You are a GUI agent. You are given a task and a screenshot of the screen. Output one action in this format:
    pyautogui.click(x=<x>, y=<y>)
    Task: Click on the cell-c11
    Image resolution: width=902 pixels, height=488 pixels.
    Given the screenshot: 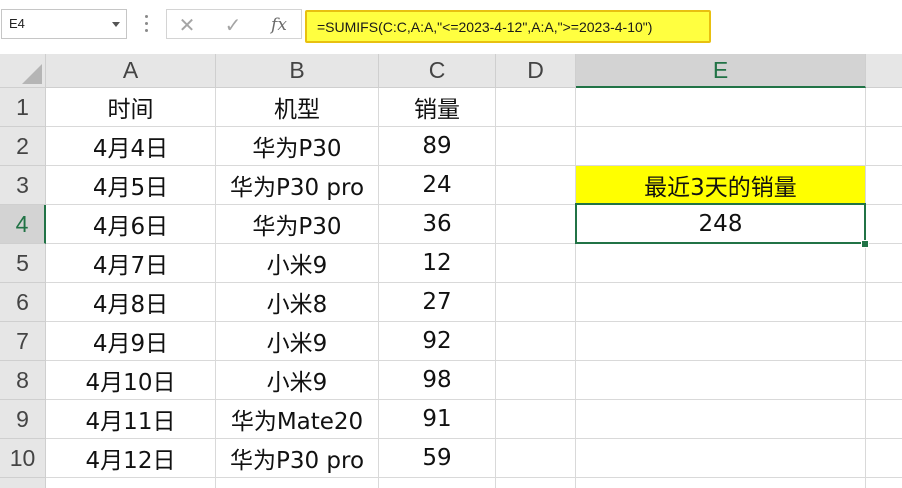 What is the action you would take?
    pyautogui.click(x=437, y=483)
    